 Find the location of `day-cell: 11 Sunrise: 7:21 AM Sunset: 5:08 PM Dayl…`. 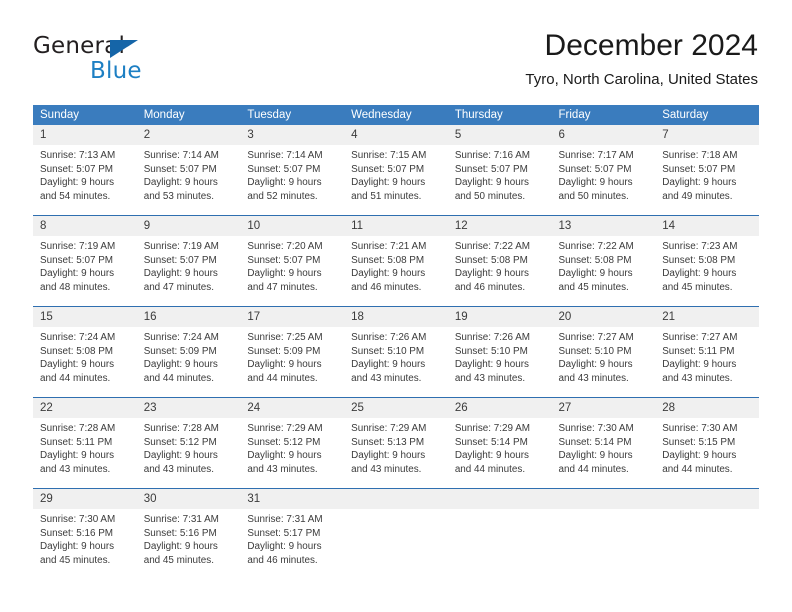

day-cell: 11 Sunrise: 7:21 AM Sunset: 5:08 PM Dayl… is located at coordinates (396, 261).